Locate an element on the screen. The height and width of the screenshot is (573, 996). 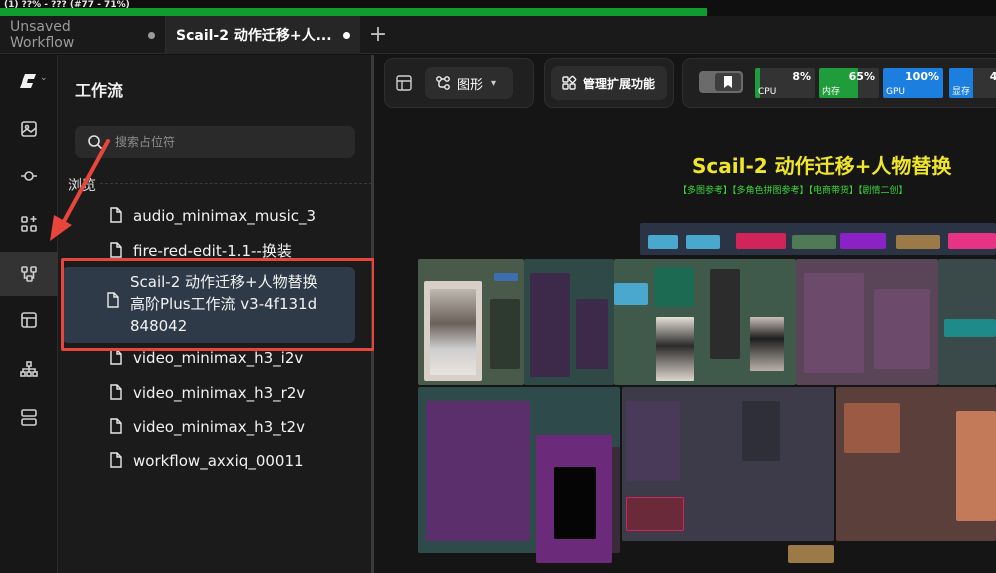
workflows-icon is located at coordinates (29, 274).